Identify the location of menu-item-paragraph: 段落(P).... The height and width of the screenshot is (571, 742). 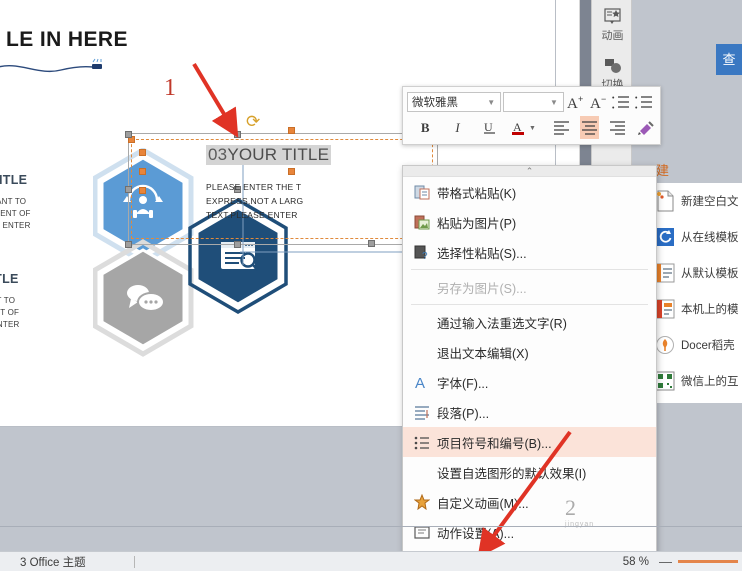
(529, 412).